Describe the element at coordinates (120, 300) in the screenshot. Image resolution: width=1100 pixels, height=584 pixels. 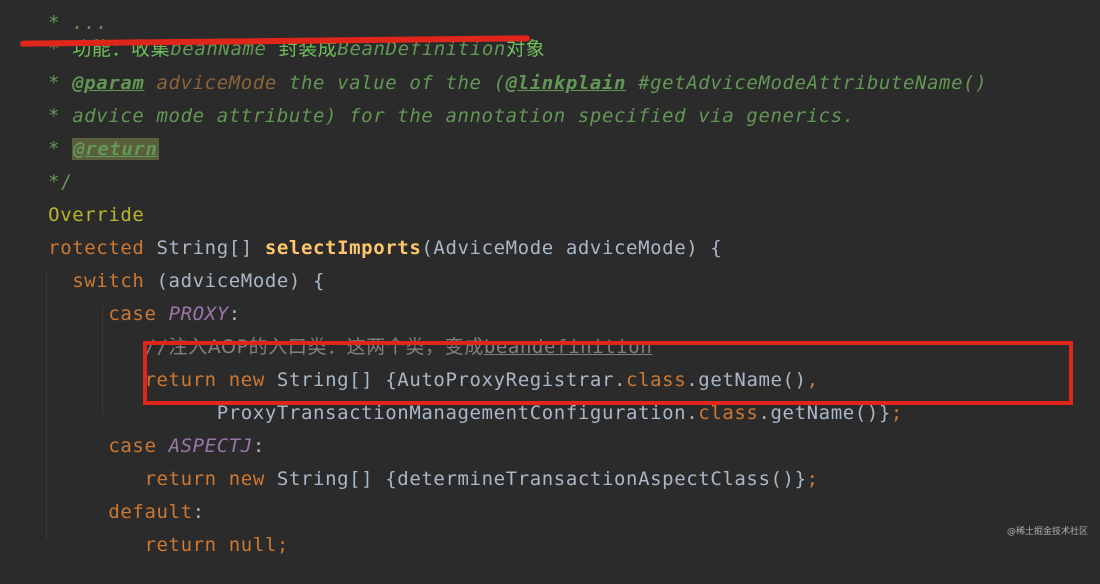
I see `code-line-9: case PROXY:` at that location.